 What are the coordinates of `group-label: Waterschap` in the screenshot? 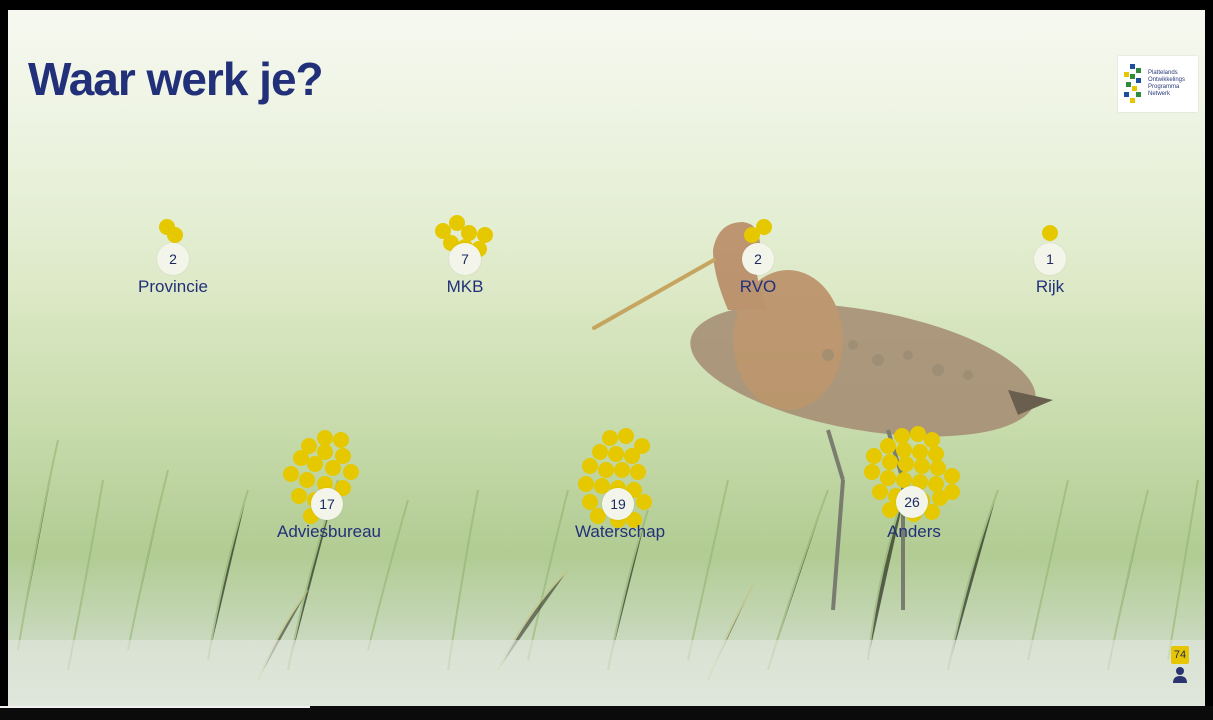 It's located at (620, 531).